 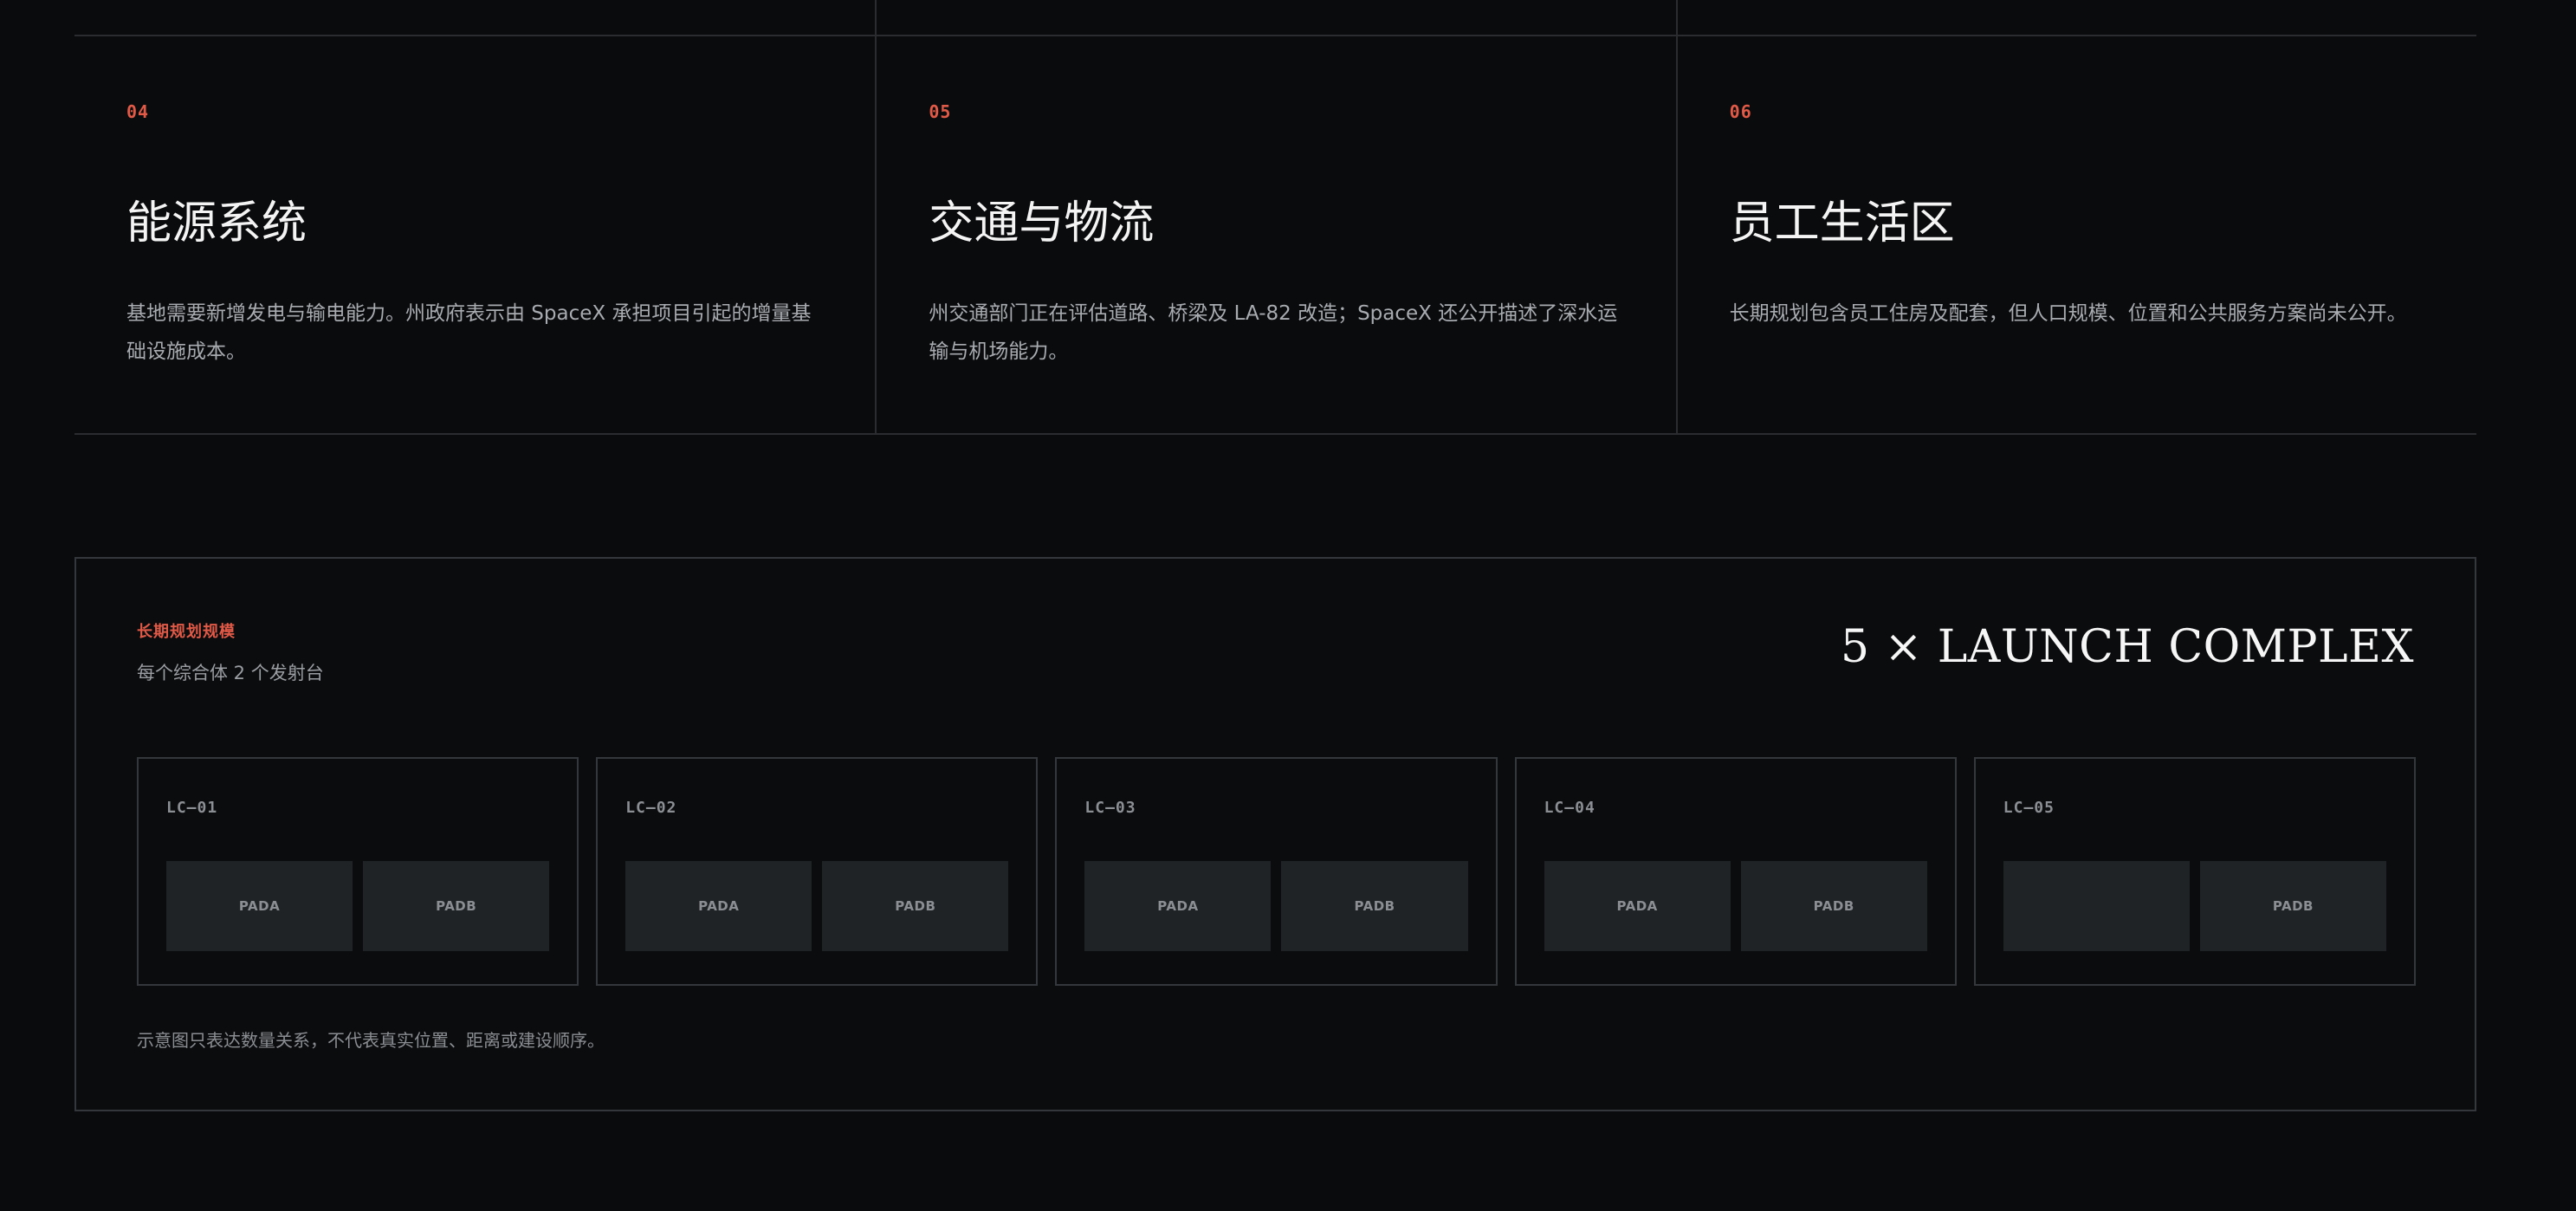 I want to click on launch-complex: LC—05 PADB, so click(x=2194, y=871).